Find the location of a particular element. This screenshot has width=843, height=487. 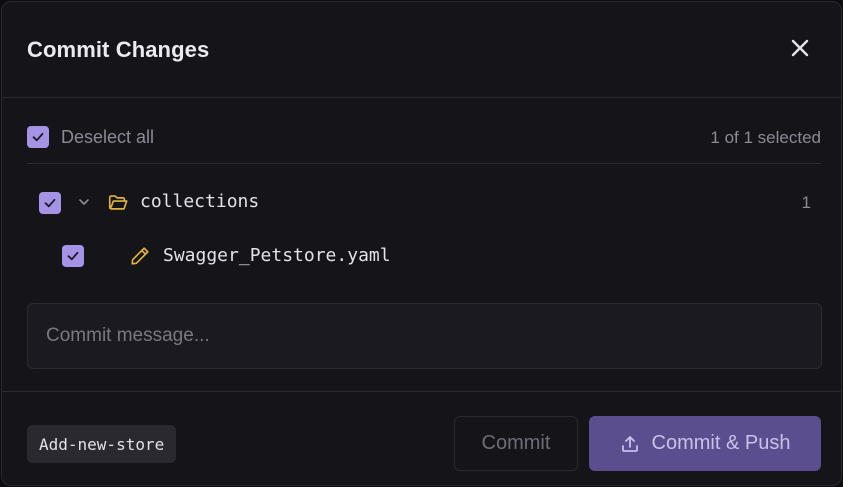

selected-count: 1 of 1 selected is located at coordinates (765, 137).